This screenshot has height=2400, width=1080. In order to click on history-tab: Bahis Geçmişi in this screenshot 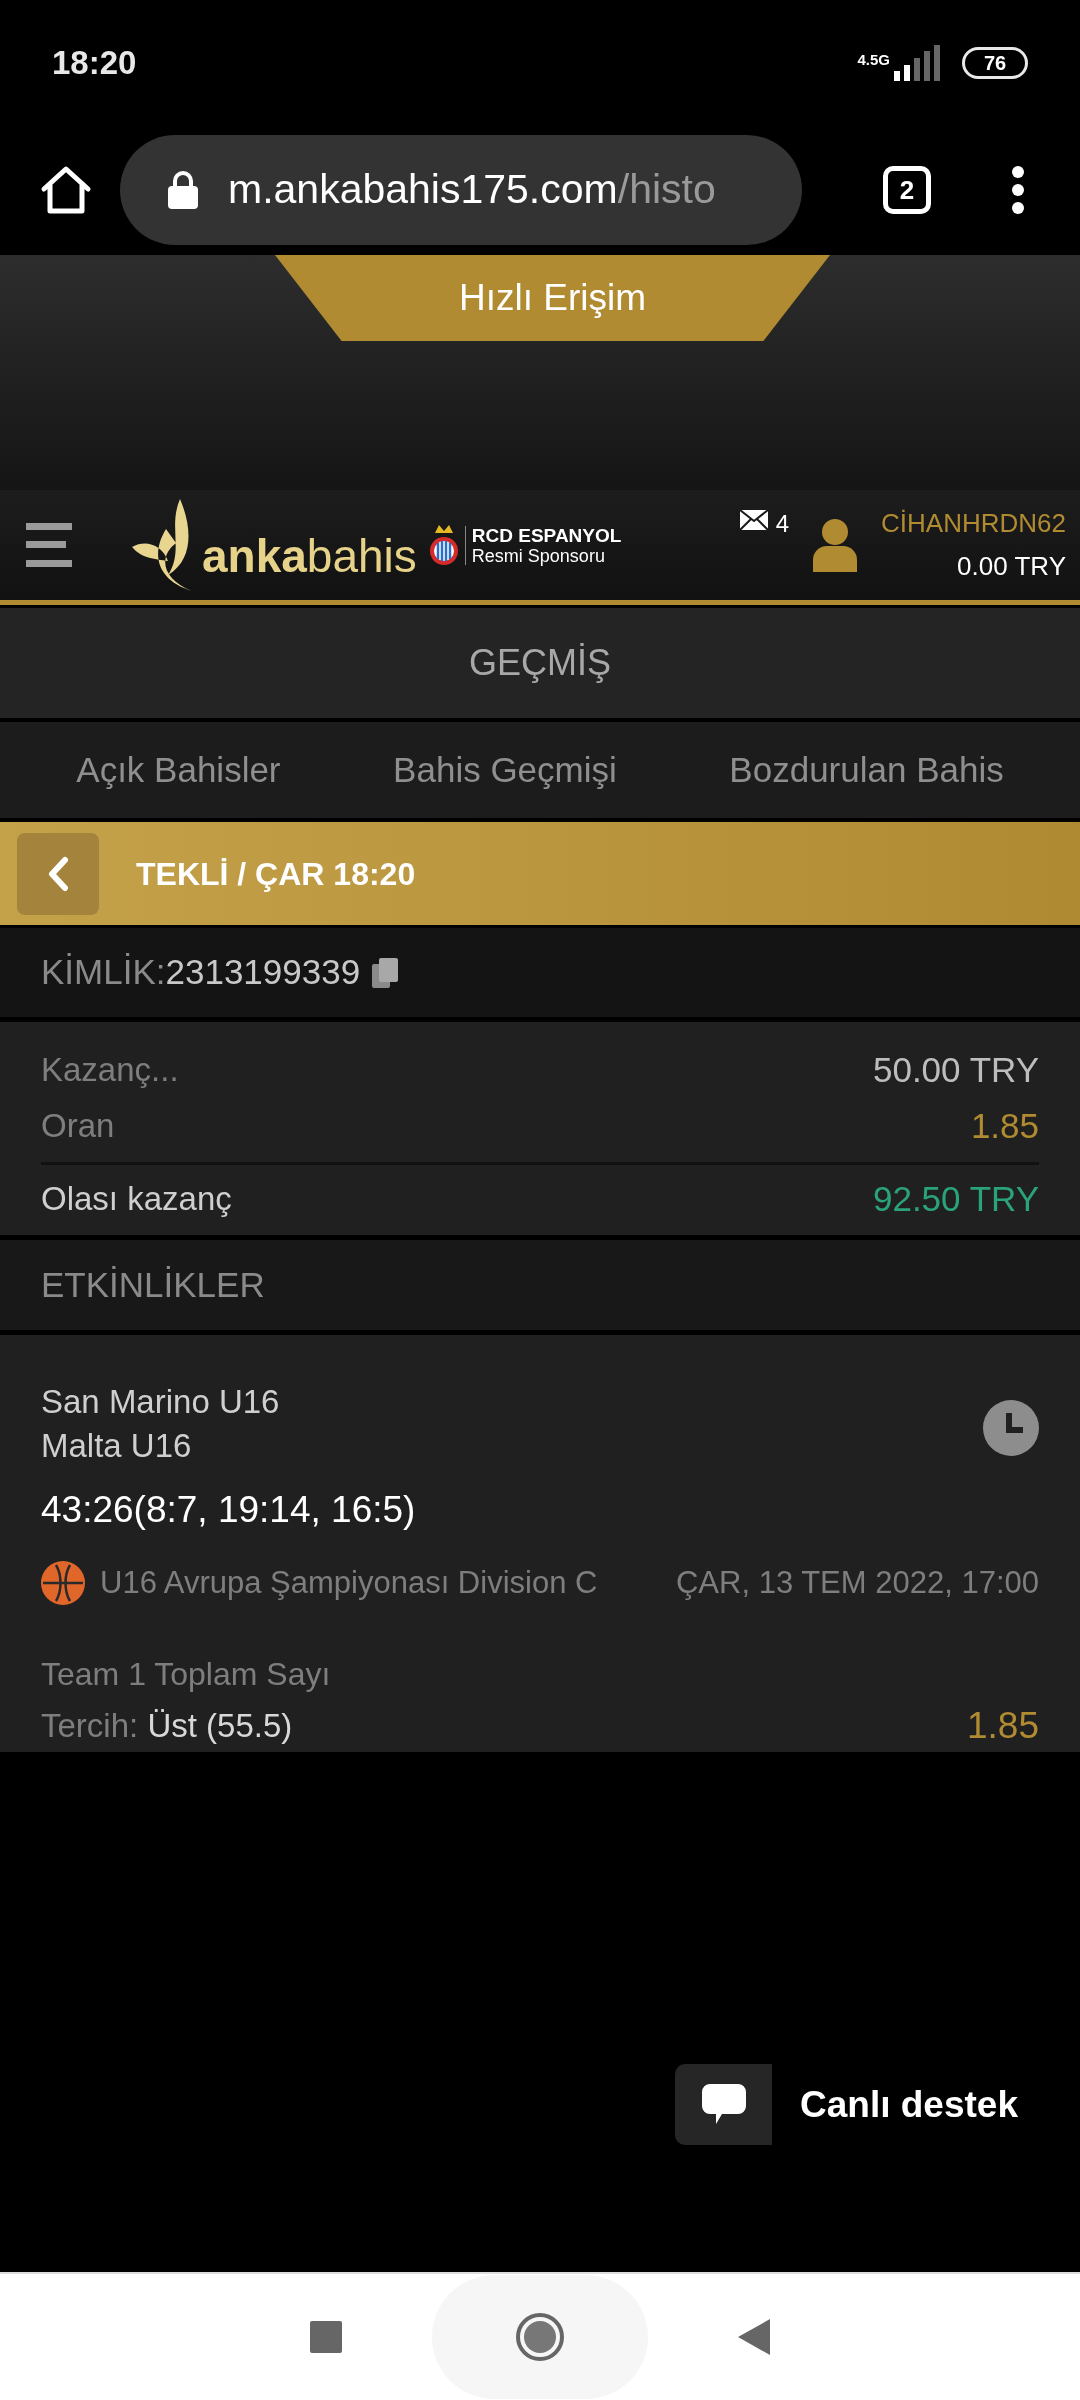, I will do `click(505, 770)`.